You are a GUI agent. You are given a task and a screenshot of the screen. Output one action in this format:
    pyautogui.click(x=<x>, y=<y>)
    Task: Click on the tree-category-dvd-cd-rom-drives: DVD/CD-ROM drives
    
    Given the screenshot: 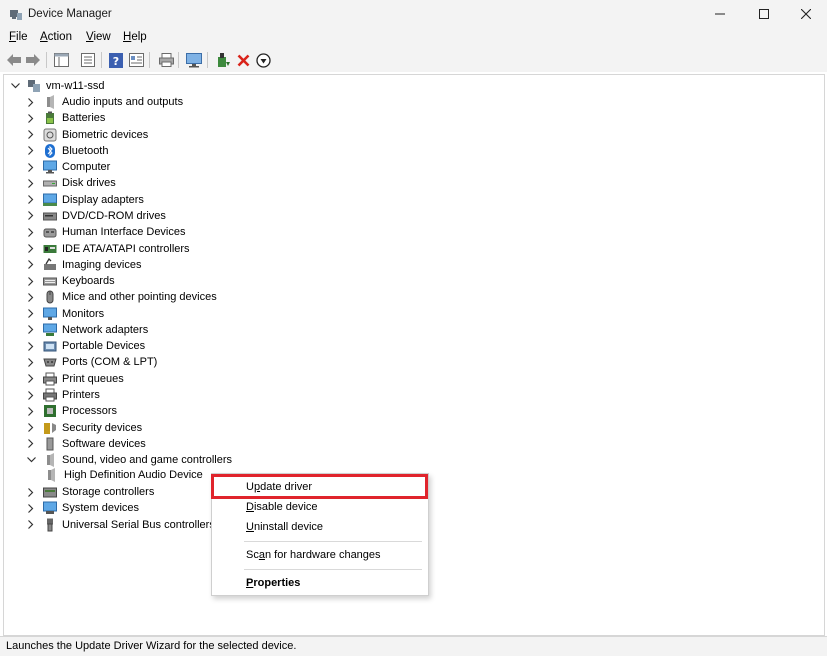 What is the action you would take?
    pyautogui.click(x=95, y=216)
    